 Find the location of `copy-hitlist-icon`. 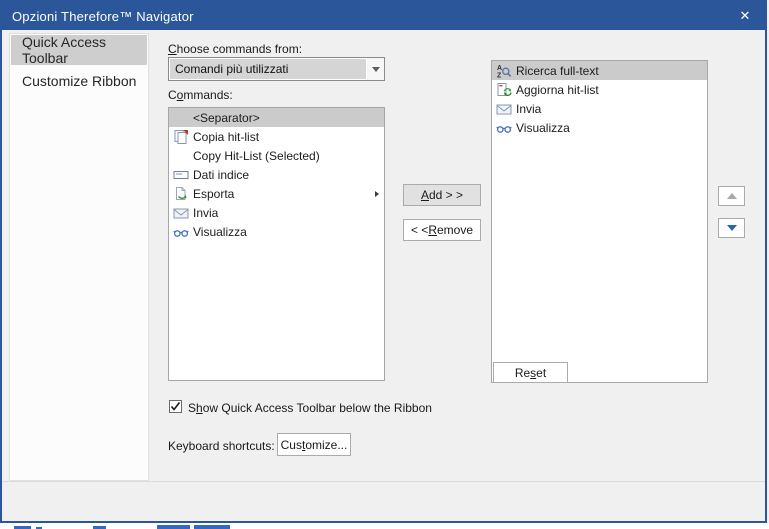

copy-hitlist-icon is located at coordinates (181, 137).